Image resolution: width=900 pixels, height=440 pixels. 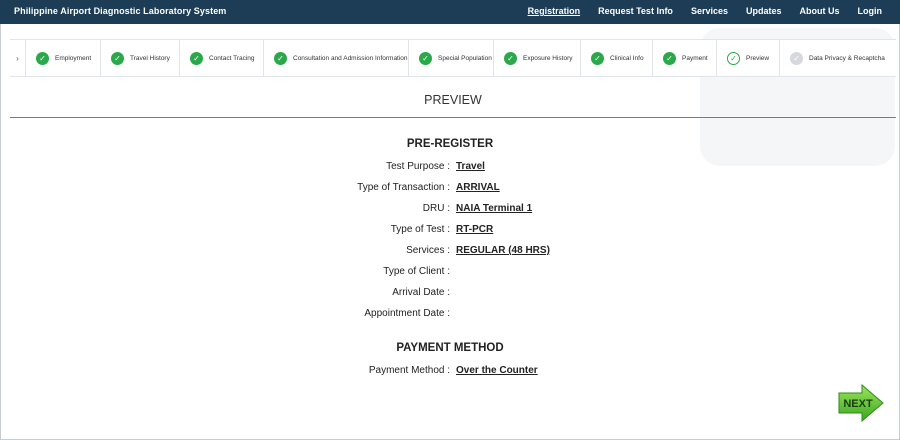 What do you see at coordinates (140, 58) in the screenshot?
I see `step-travel-history: ✓ Travel History` at bounding box center [140, 58].